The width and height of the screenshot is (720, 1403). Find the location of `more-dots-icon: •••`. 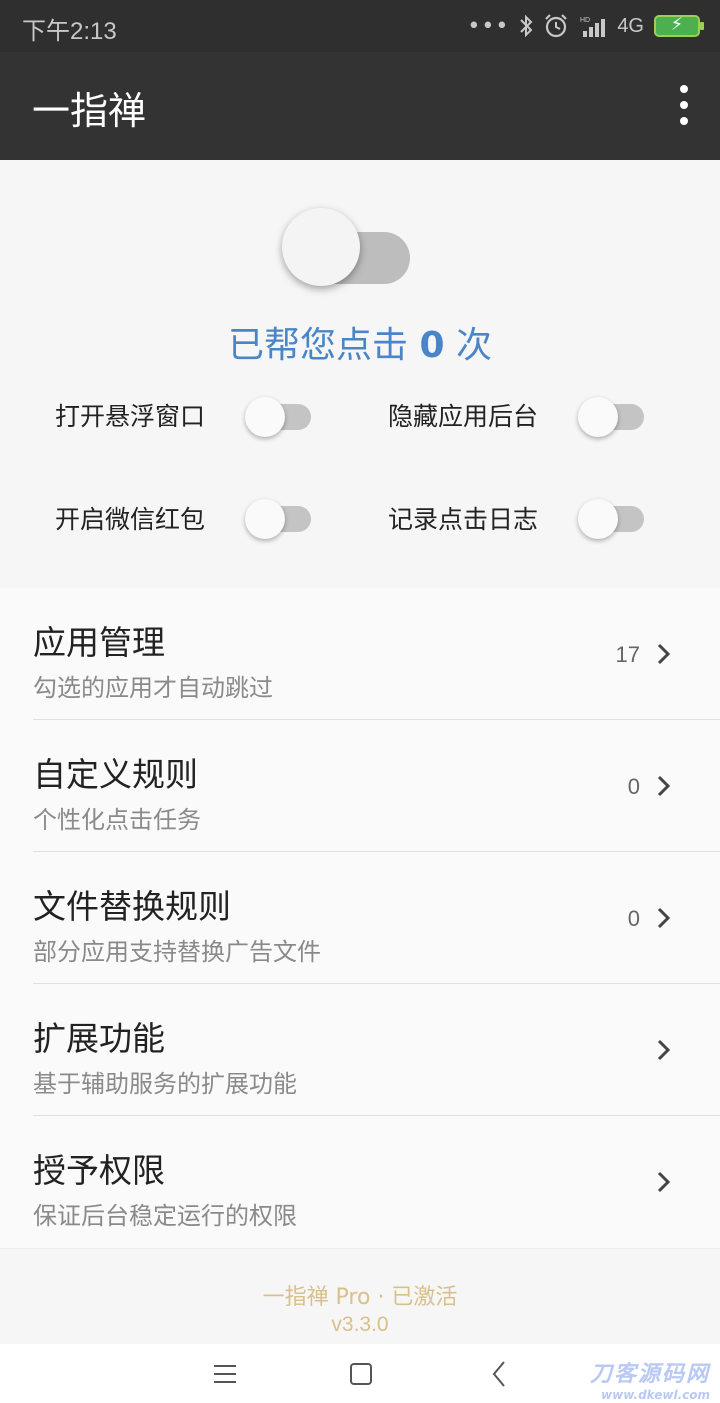

more-dots-icon: ••• is located at coordinates (488, 26).